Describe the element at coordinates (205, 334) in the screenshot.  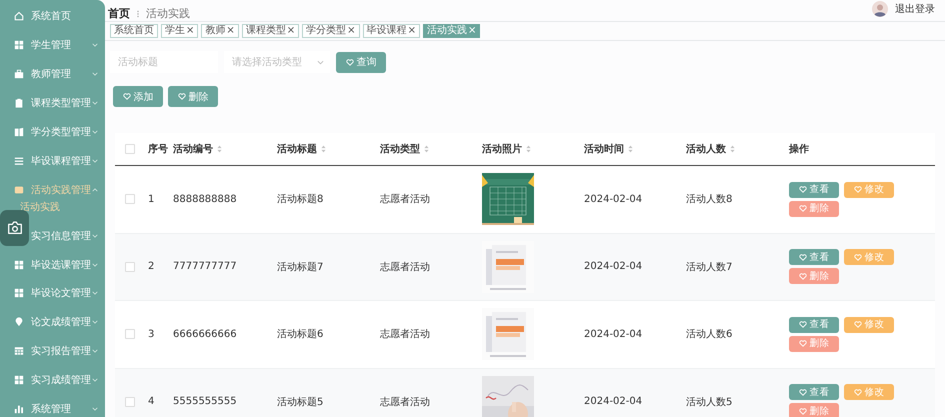
I see `table-cell-text: 6666666666` at that location.